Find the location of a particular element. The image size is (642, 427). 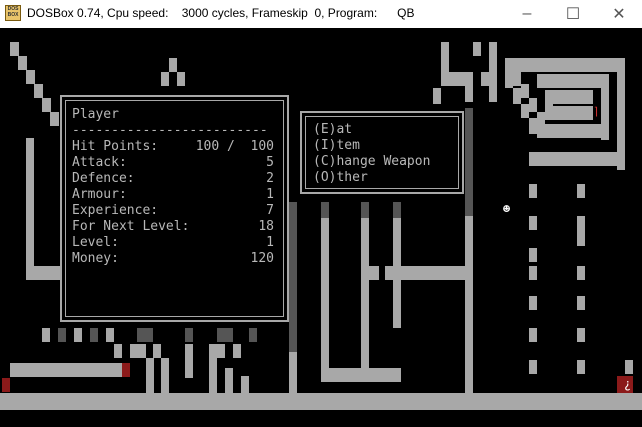

bottom-status-bar is located at coordinates (321, 401).